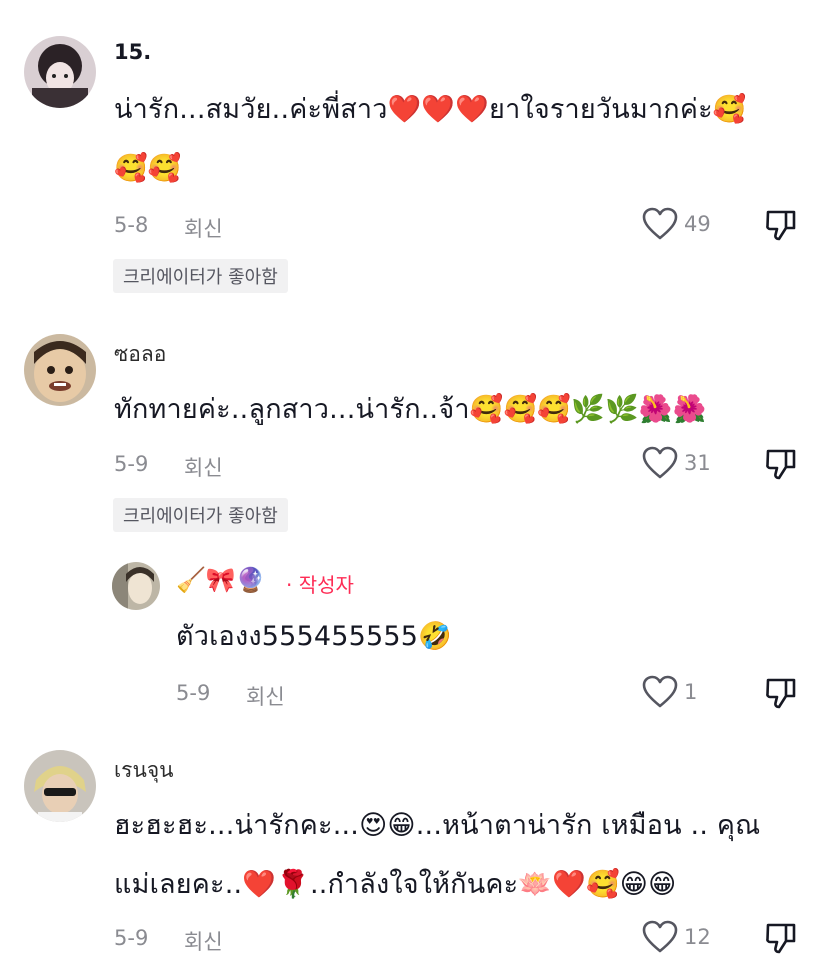 The width and height of the screenshot is (828, 957). I want to click on like-button: 1, so click(669, 692).